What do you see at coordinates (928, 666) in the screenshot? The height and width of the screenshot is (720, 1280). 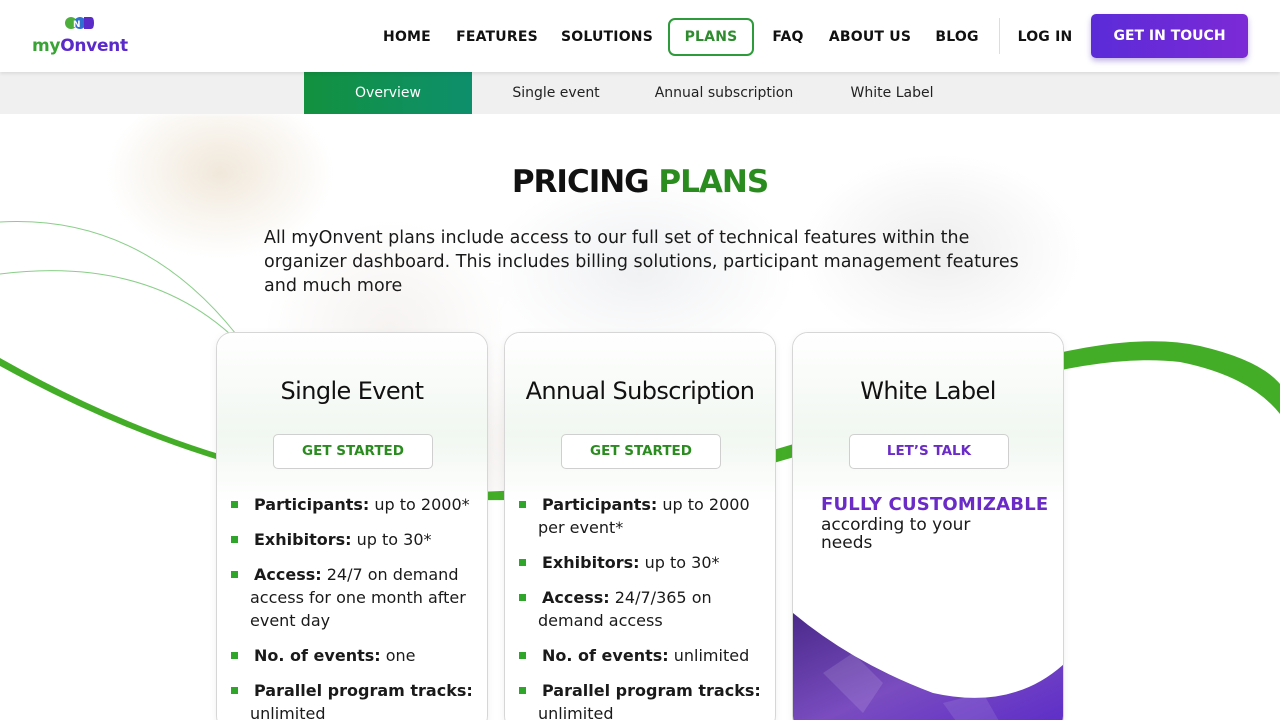 I see `purple-wave-decoration` at bounding box center [928, 666].